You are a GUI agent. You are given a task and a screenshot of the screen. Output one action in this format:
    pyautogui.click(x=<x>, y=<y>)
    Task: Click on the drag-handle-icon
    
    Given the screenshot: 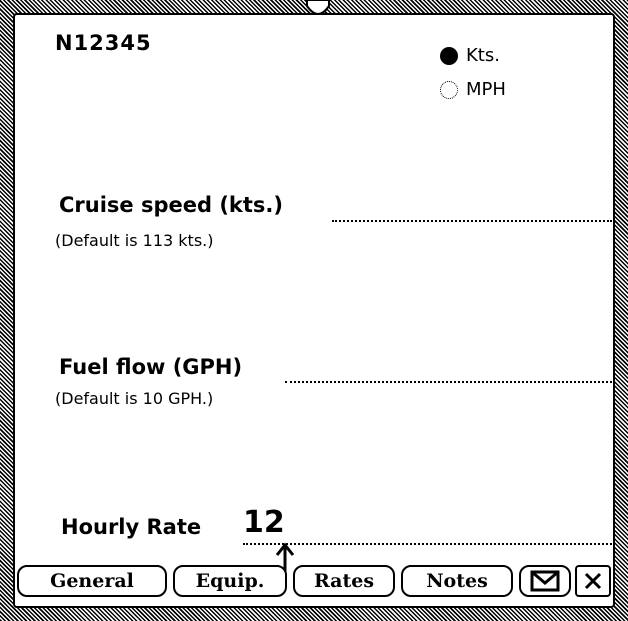 What is the action you would take?
    pyautogui.click(x=318, y=11)
    